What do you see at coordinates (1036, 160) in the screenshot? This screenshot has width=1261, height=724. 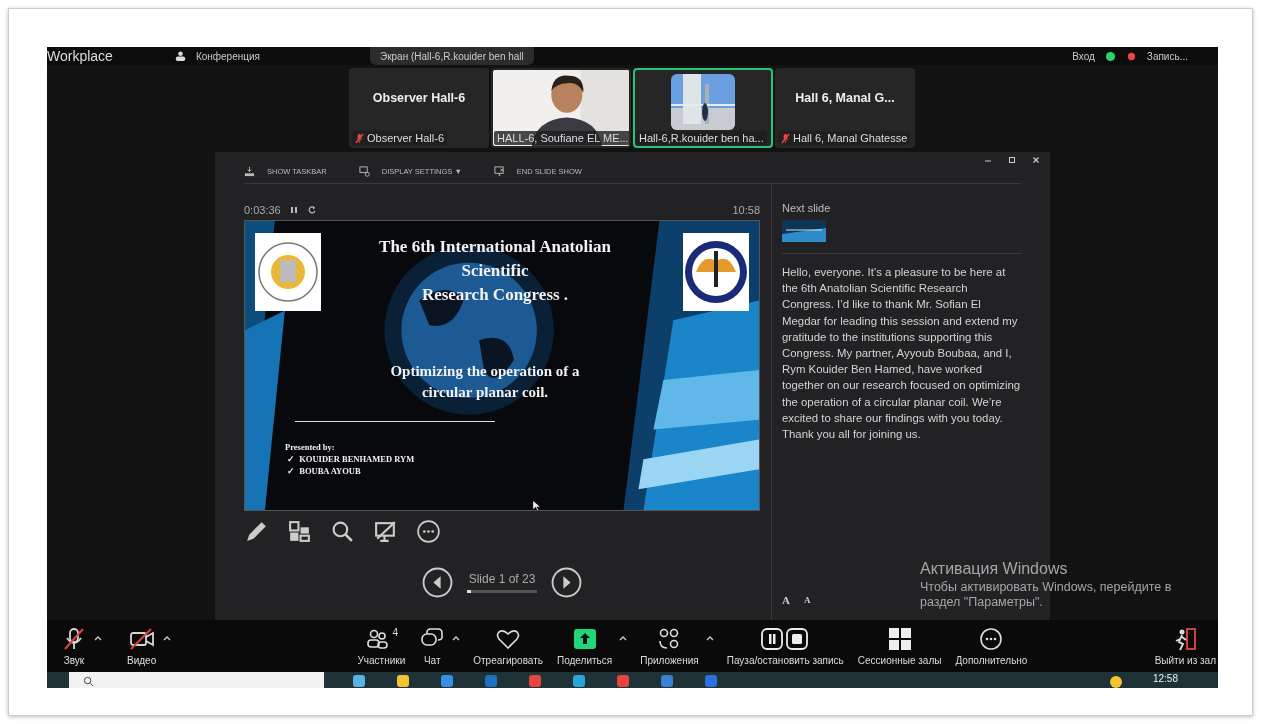 I see `close-icon` at bounding box center [1036, 160].